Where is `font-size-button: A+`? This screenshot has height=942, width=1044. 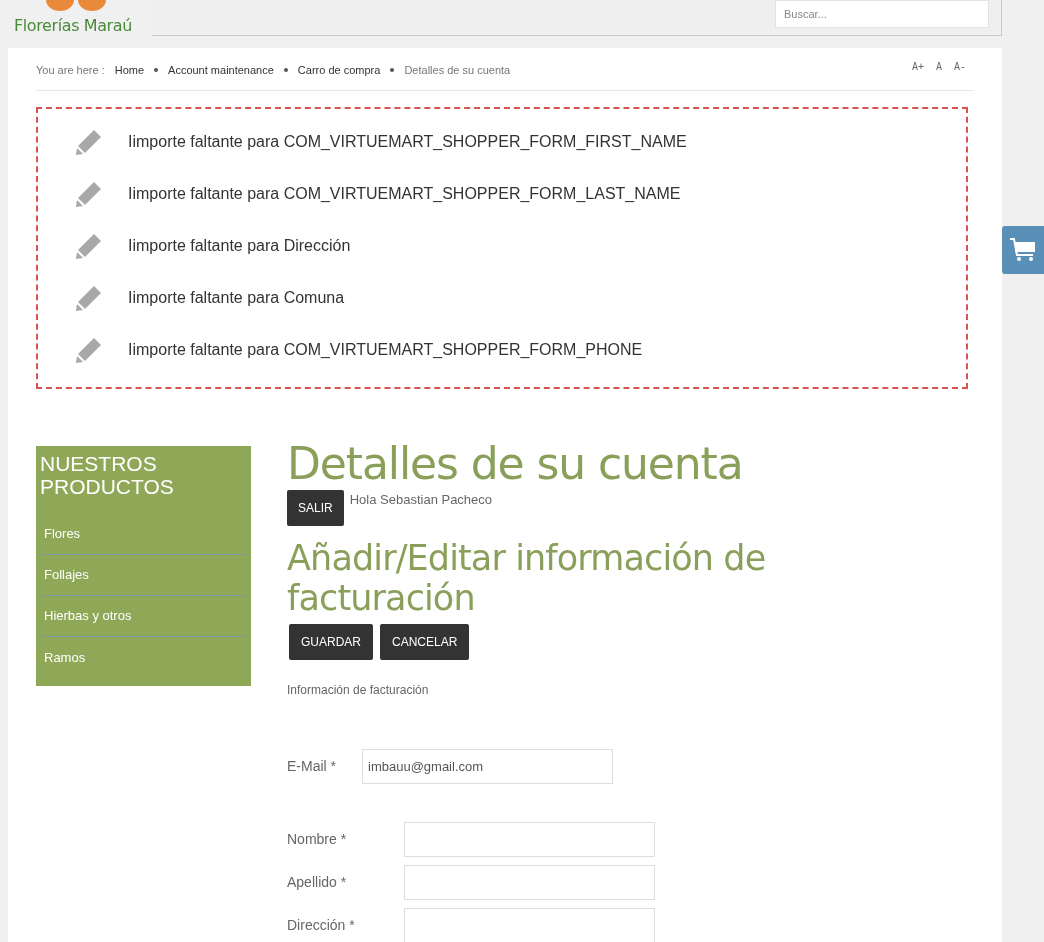 font-size-button: A+ is located at coordinates (917, 66).